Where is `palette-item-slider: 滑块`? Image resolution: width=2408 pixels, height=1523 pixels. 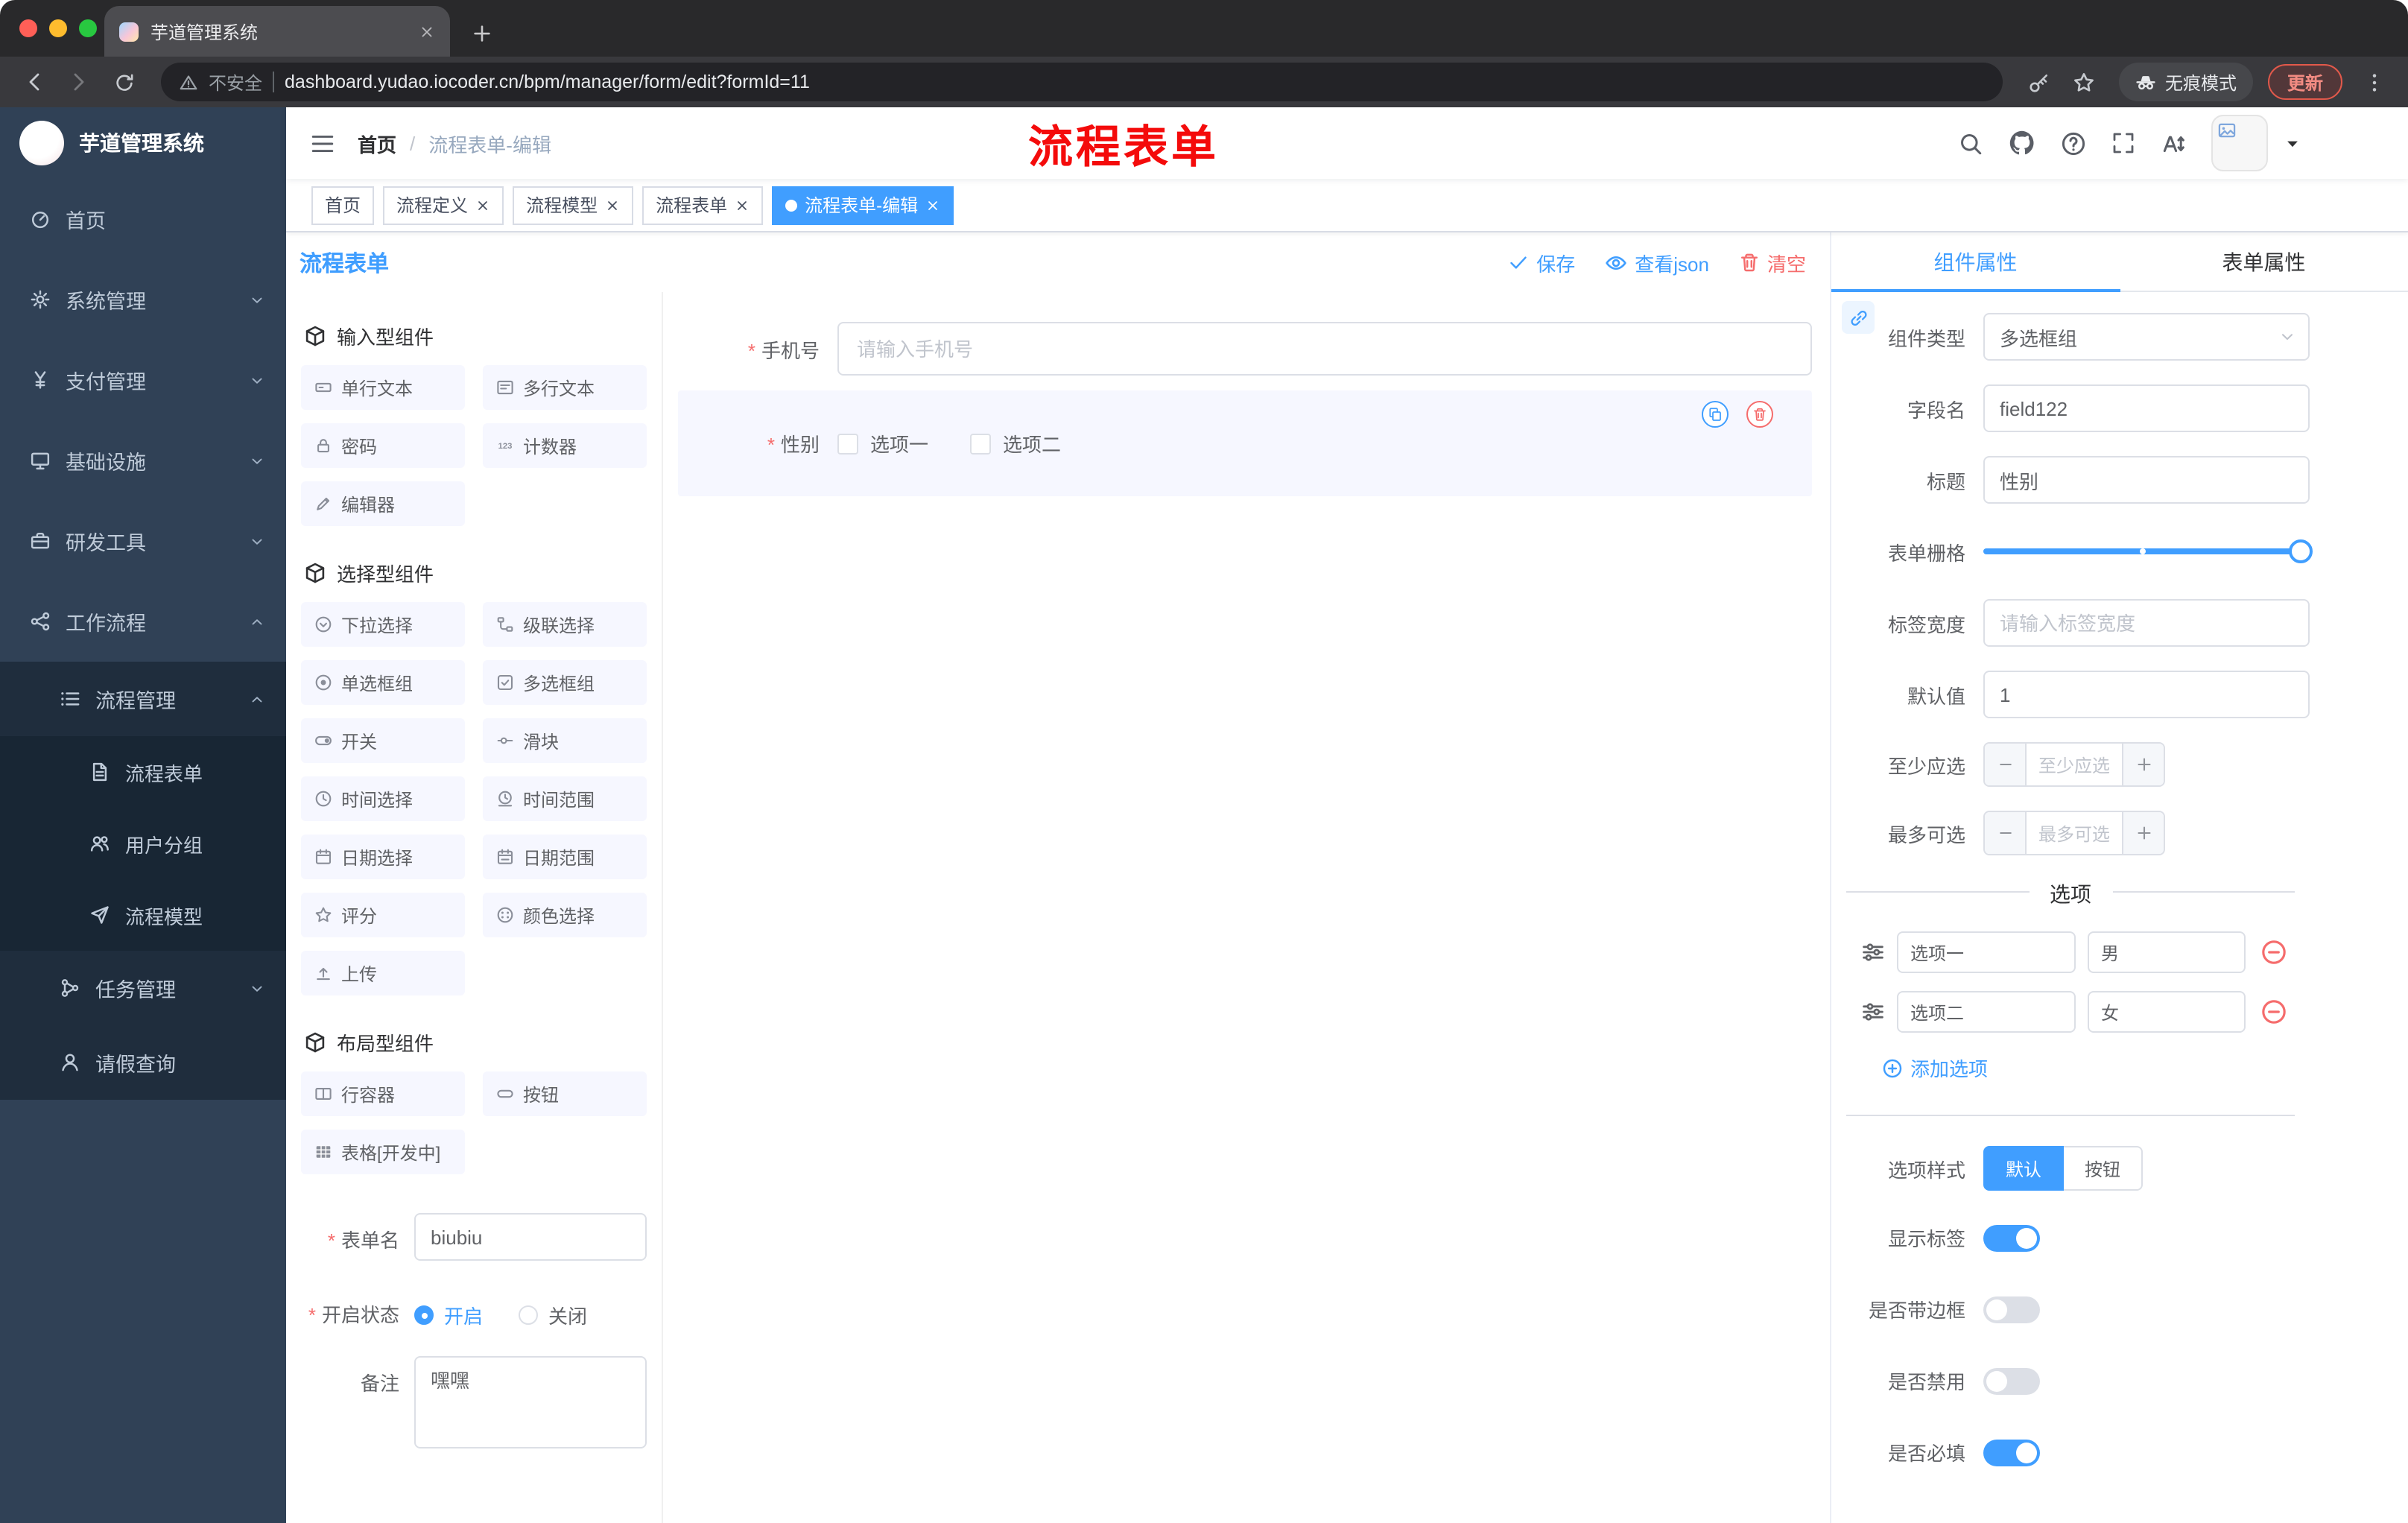 palette-item-slider: 滑块 is located at coordinates (565, 741).